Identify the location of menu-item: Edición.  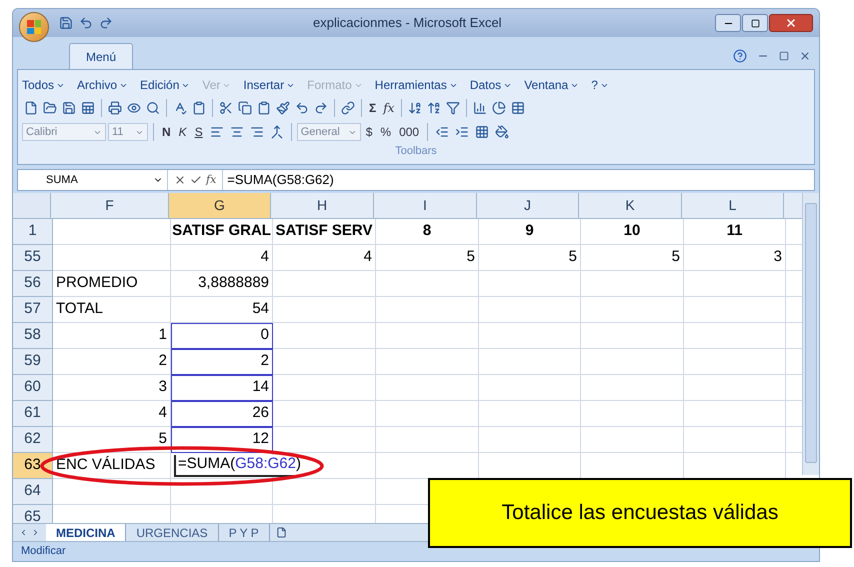
(165, 85).